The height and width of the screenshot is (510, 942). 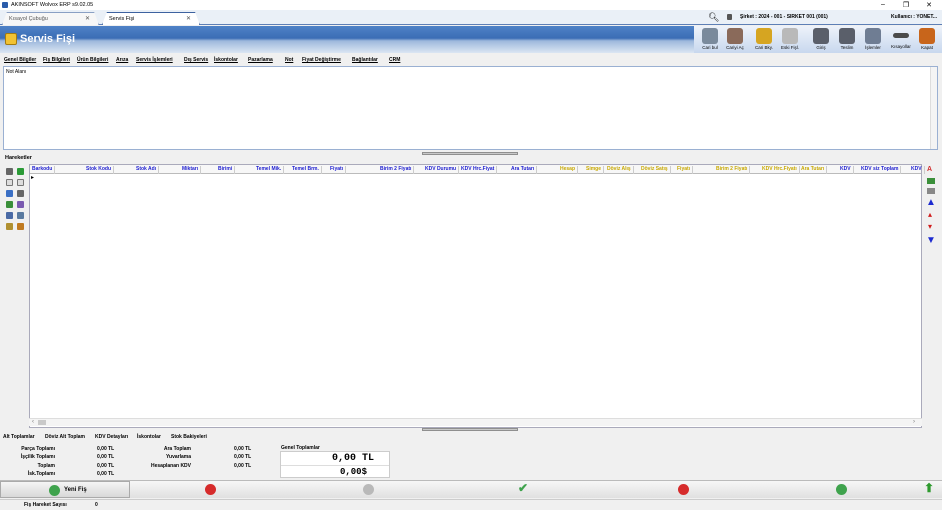 I want to click on column-header: Stok Adı, so click(x=148, y=170).